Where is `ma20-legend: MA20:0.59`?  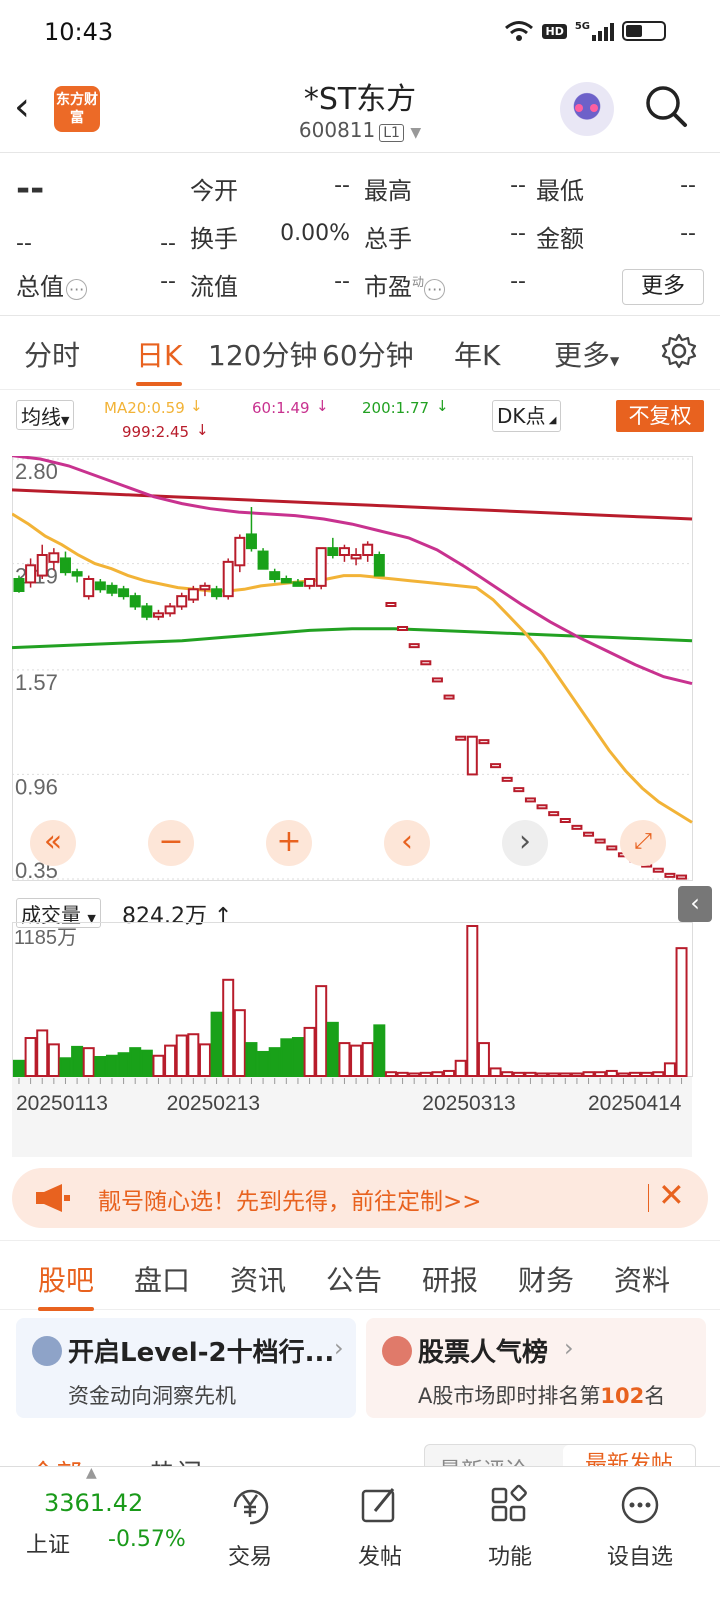
ma20-legend: MA20:0.59 is located at coordinates (144, 408).